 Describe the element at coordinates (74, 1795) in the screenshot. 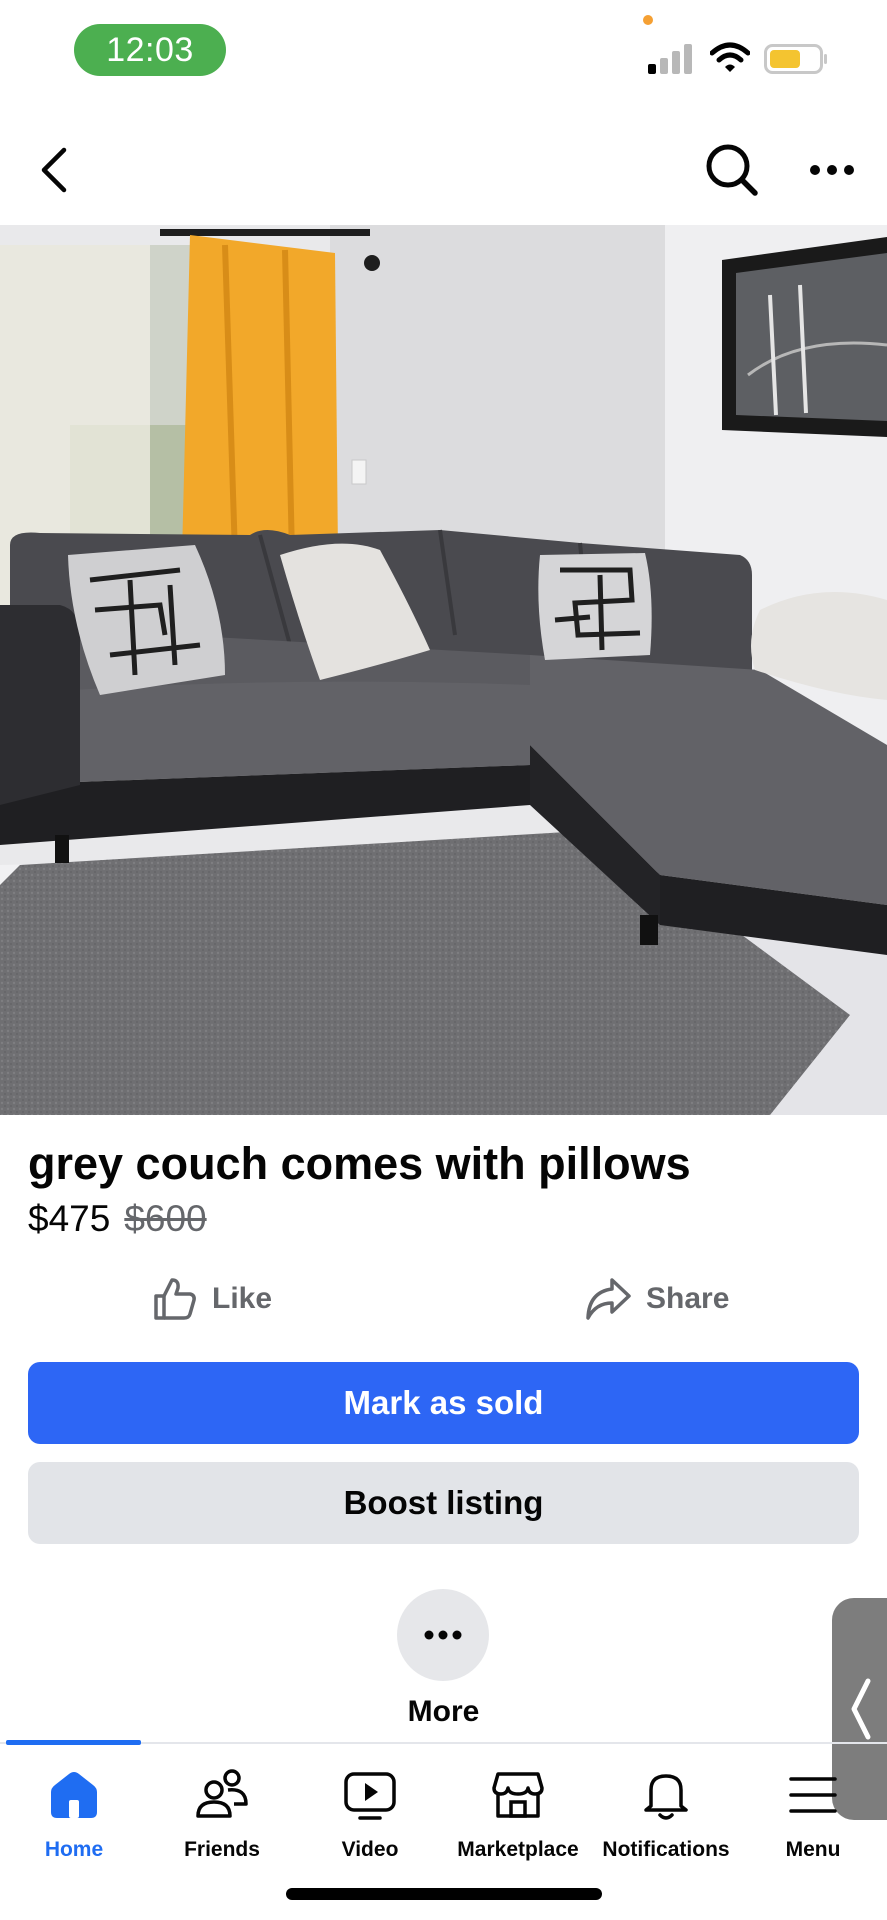

I see `home-icon` at that location.